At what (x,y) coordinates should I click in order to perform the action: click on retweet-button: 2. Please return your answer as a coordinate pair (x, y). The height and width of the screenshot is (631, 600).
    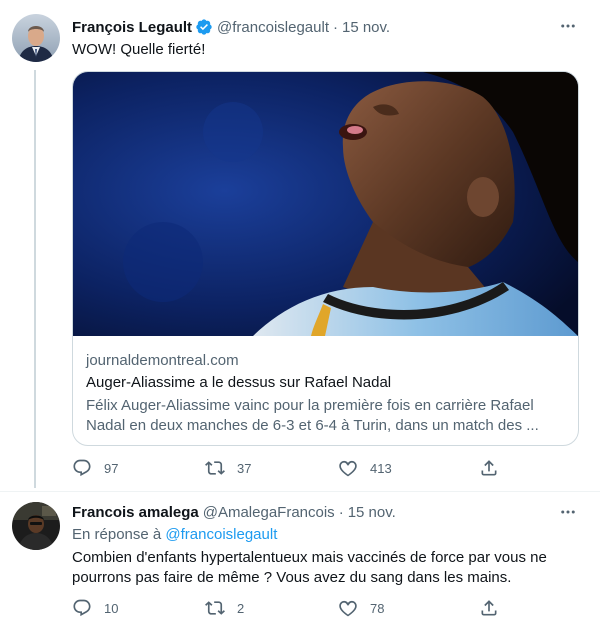
    Looking at the image, I should click on (224, 608).